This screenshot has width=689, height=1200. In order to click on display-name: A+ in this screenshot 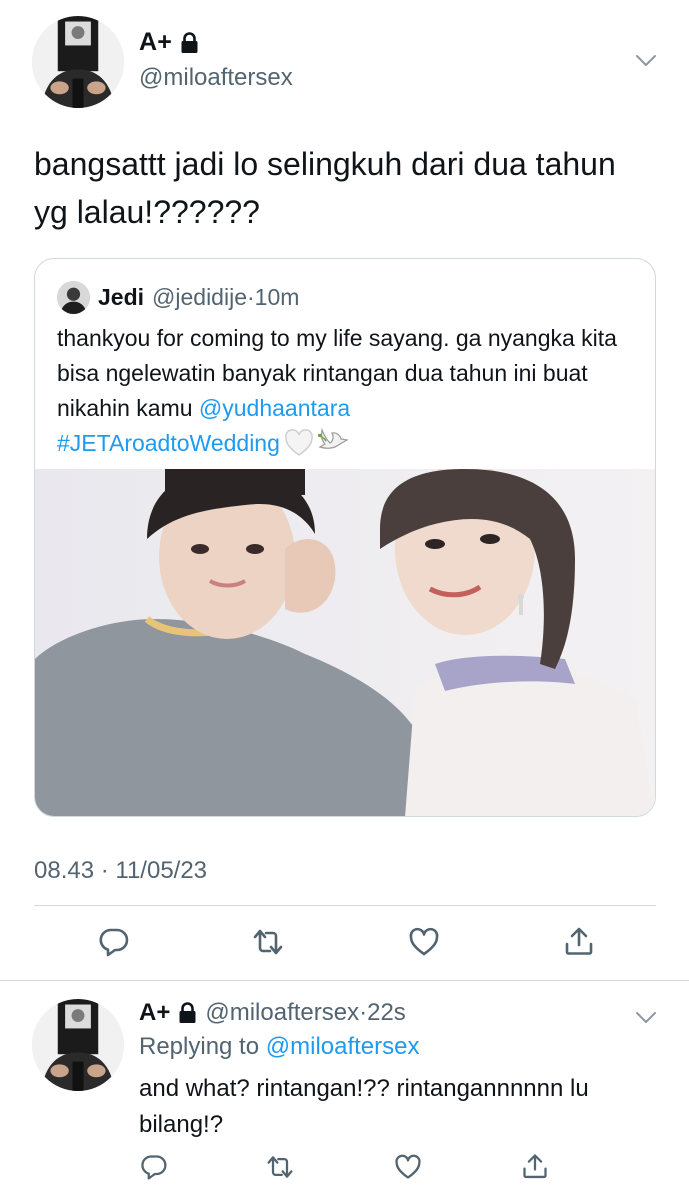, I will do `click(155, 42)`.